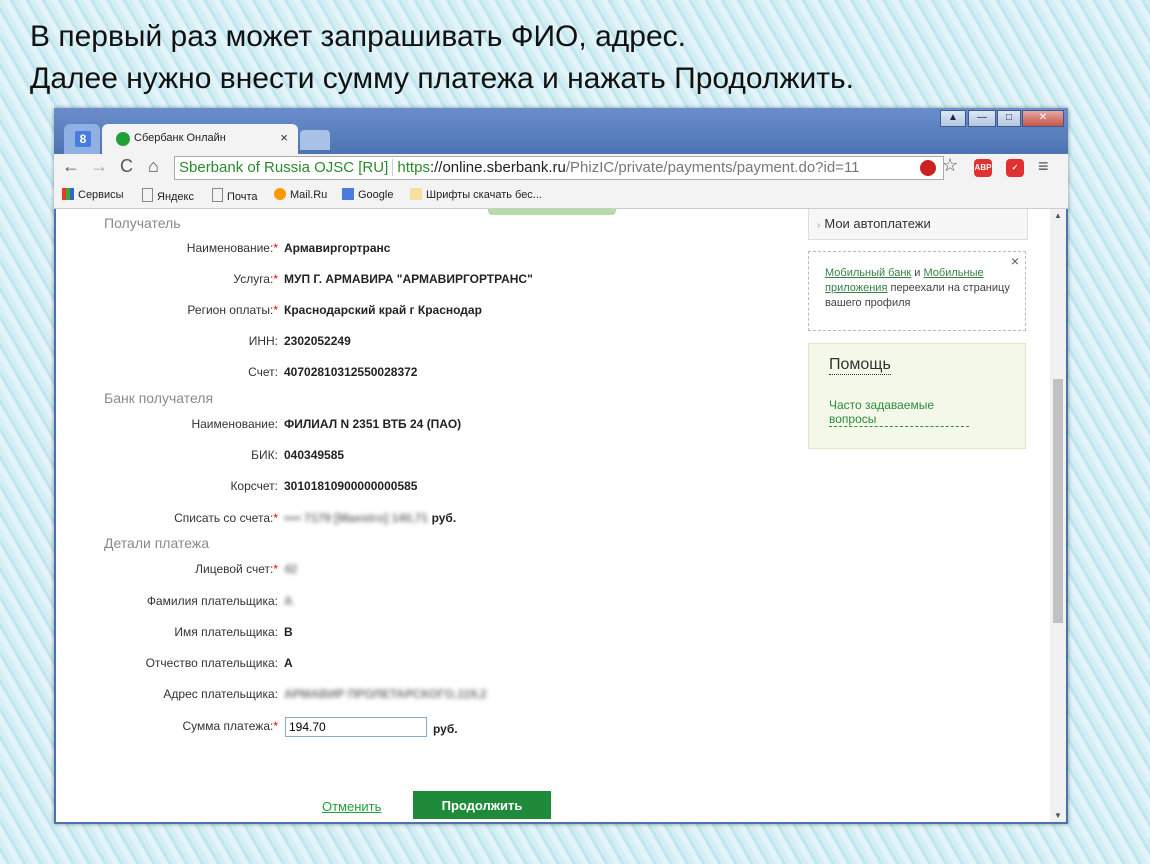 The width and height of the screenshot is (1150, 864). What do you see at coordinates (315, 140) in the screenshot?
I see `new-tab-button` at bounding box center [315, 140].